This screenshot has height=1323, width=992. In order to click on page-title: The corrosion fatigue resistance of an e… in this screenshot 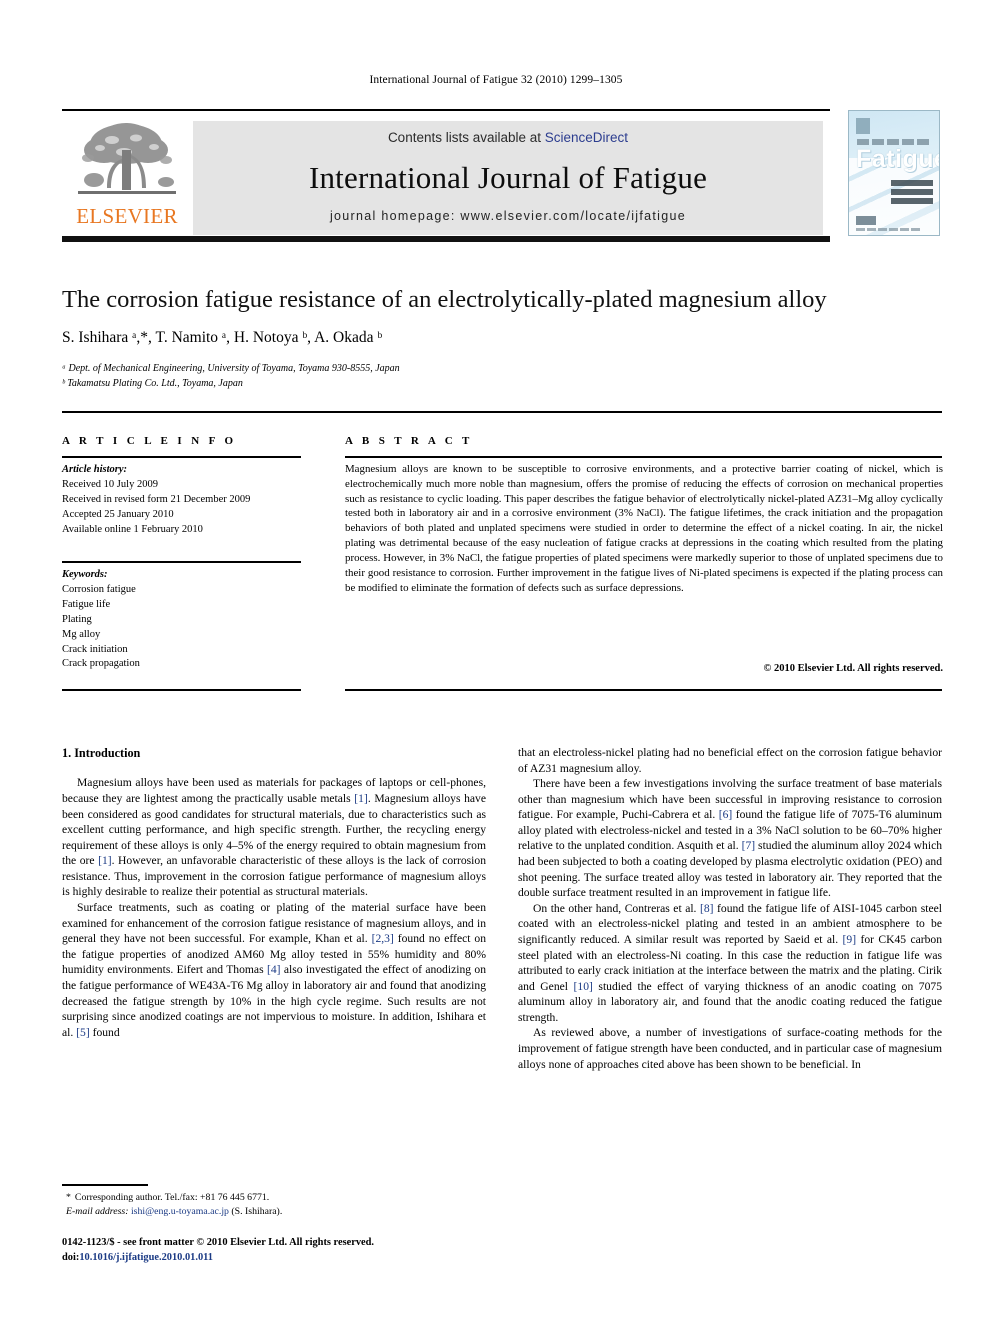, I will do `click(444, 299)`.